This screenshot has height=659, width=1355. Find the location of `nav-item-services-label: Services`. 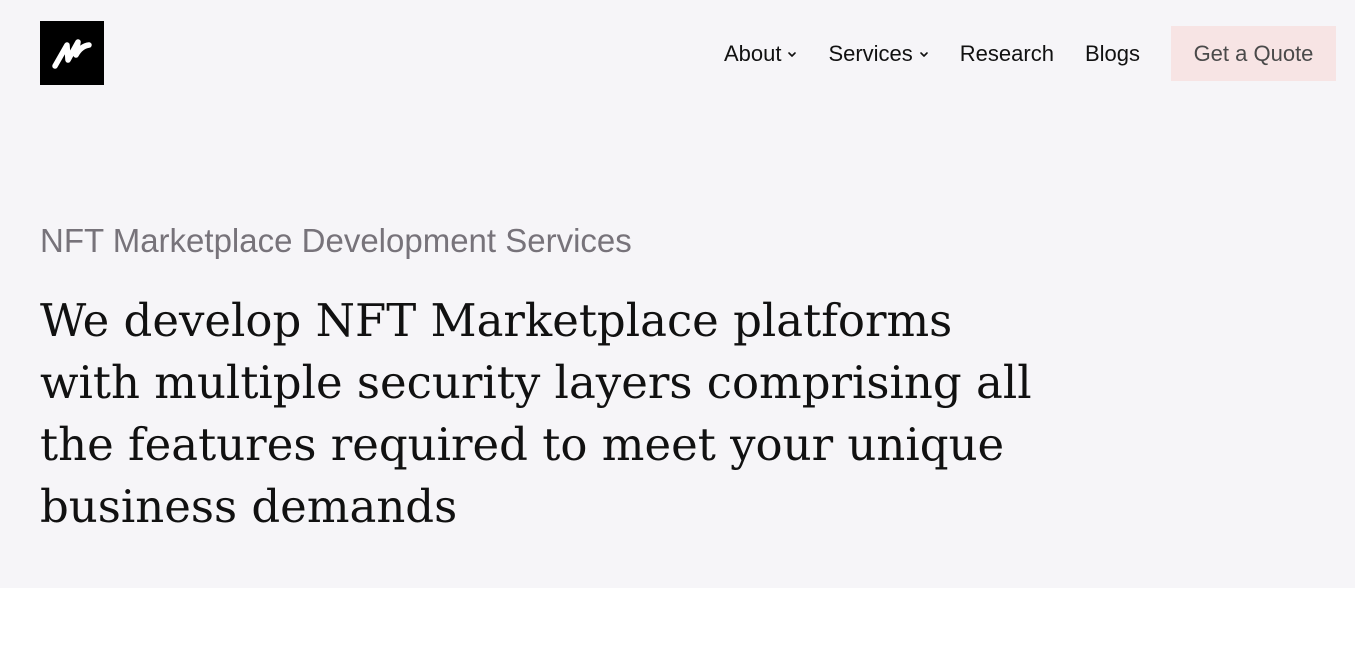

nav-item-services-label: Services is located at coordinates (870, 53).